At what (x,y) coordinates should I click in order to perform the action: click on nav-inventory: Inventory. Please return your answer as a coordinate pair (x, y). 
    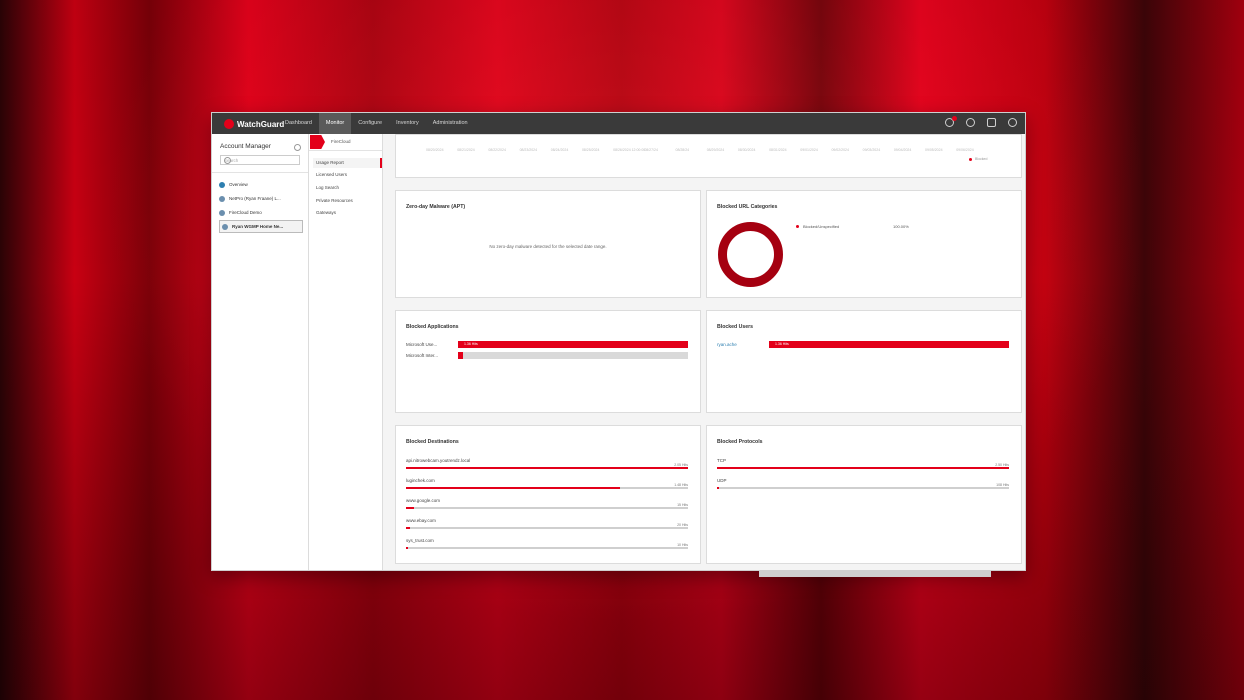
    Looking at the image, I should click on (407, 123).